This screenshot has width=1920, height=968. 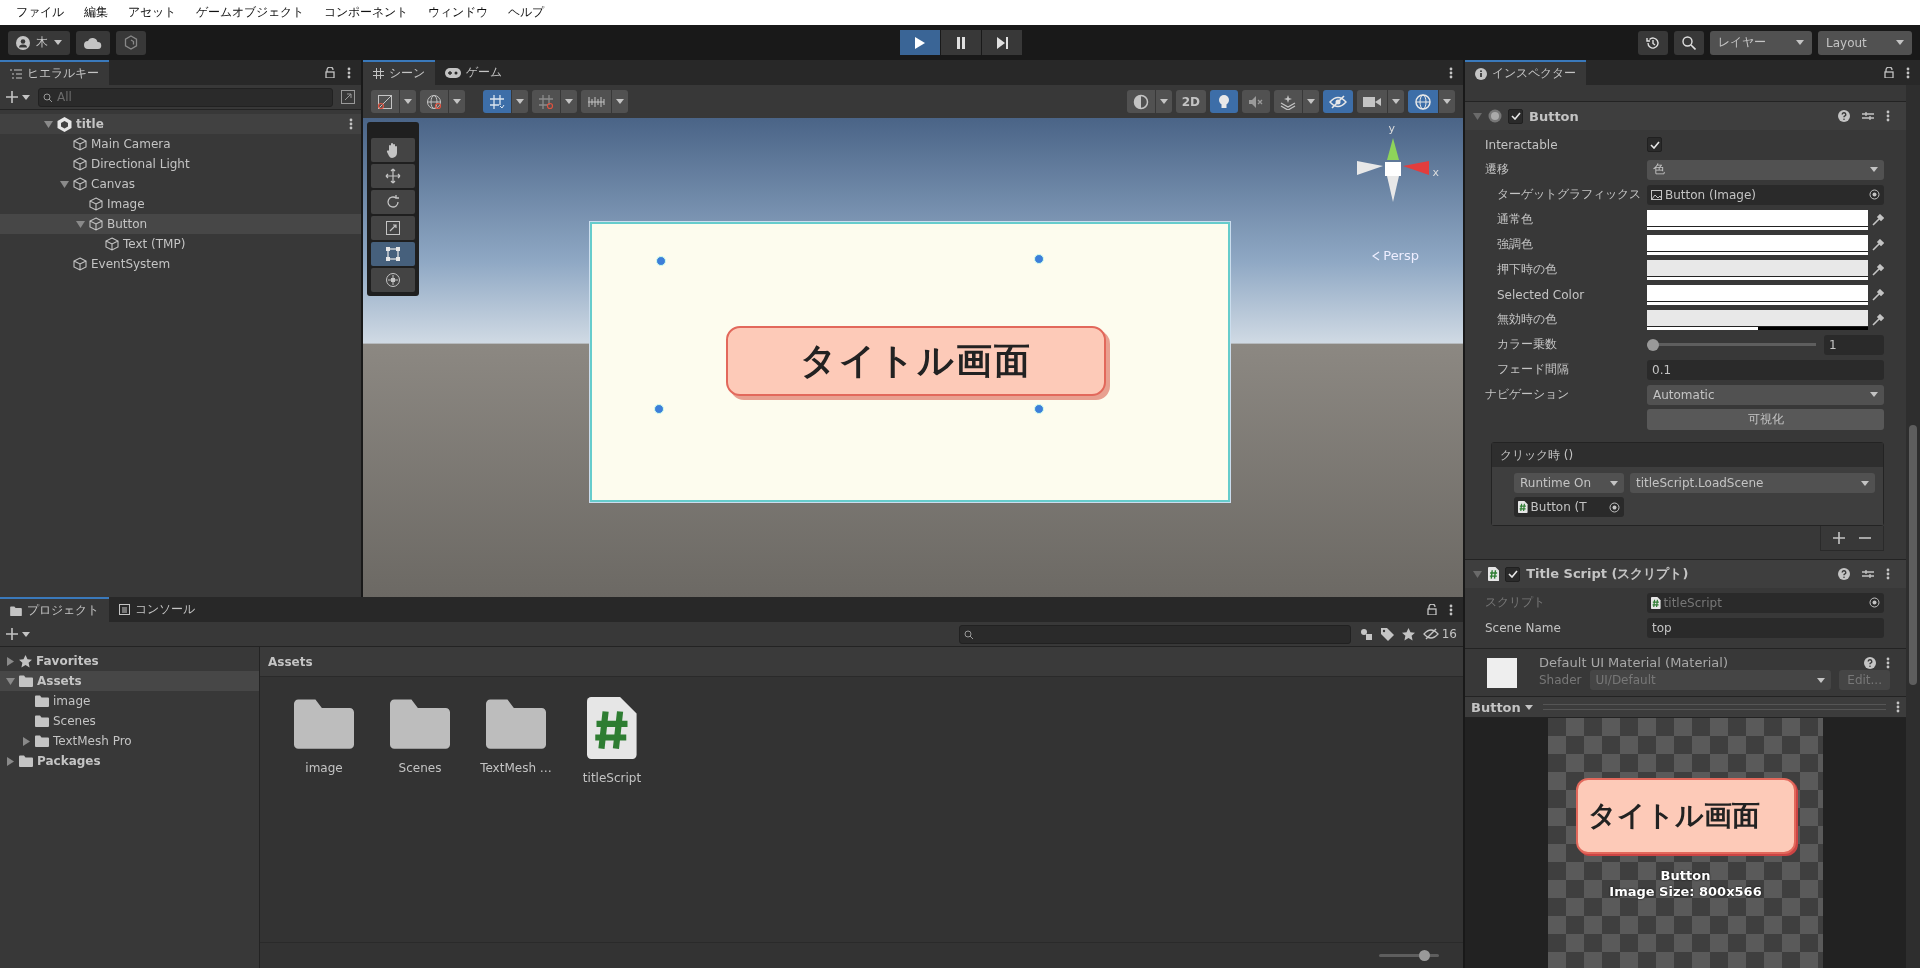 What do you see at coordinates (129, 721) in the screenshot?
I see `tree-item: Scenes` at bounding box center [129, 721].